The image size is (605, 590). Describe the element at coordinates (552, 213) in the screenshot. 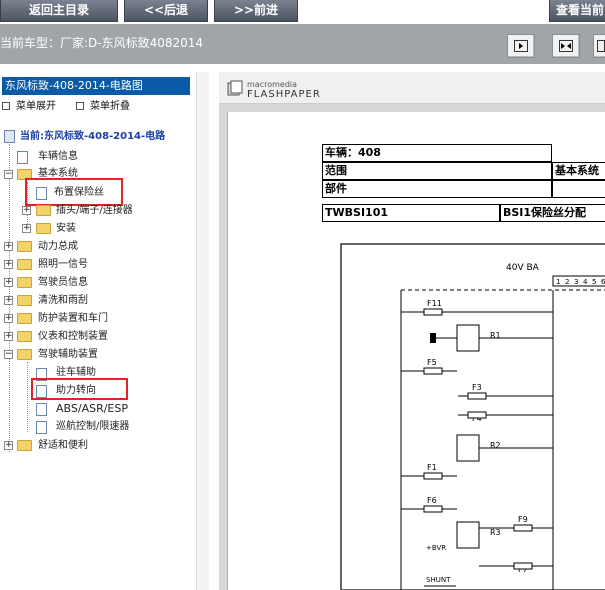

I see `code-desc-cell: BSI1保险丝分配` at that location.